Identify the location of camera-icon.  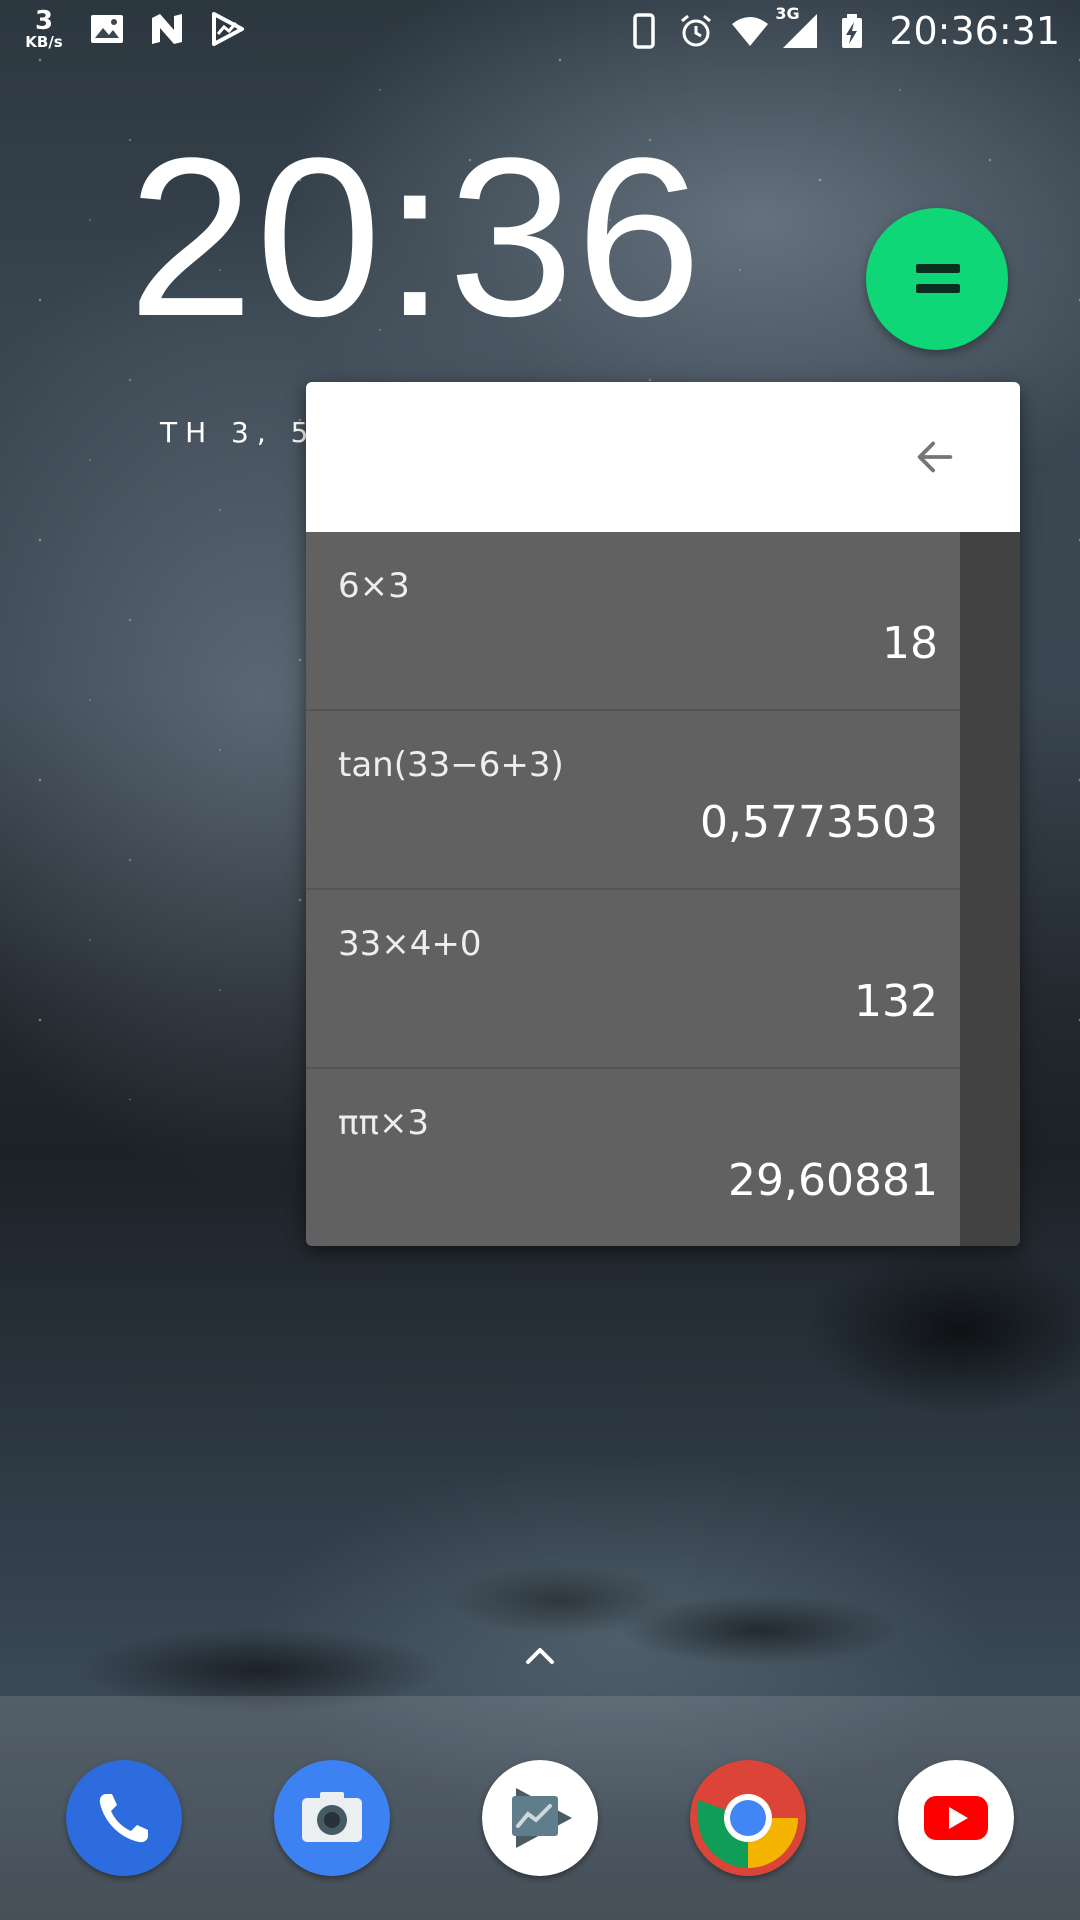
(332, 1818).